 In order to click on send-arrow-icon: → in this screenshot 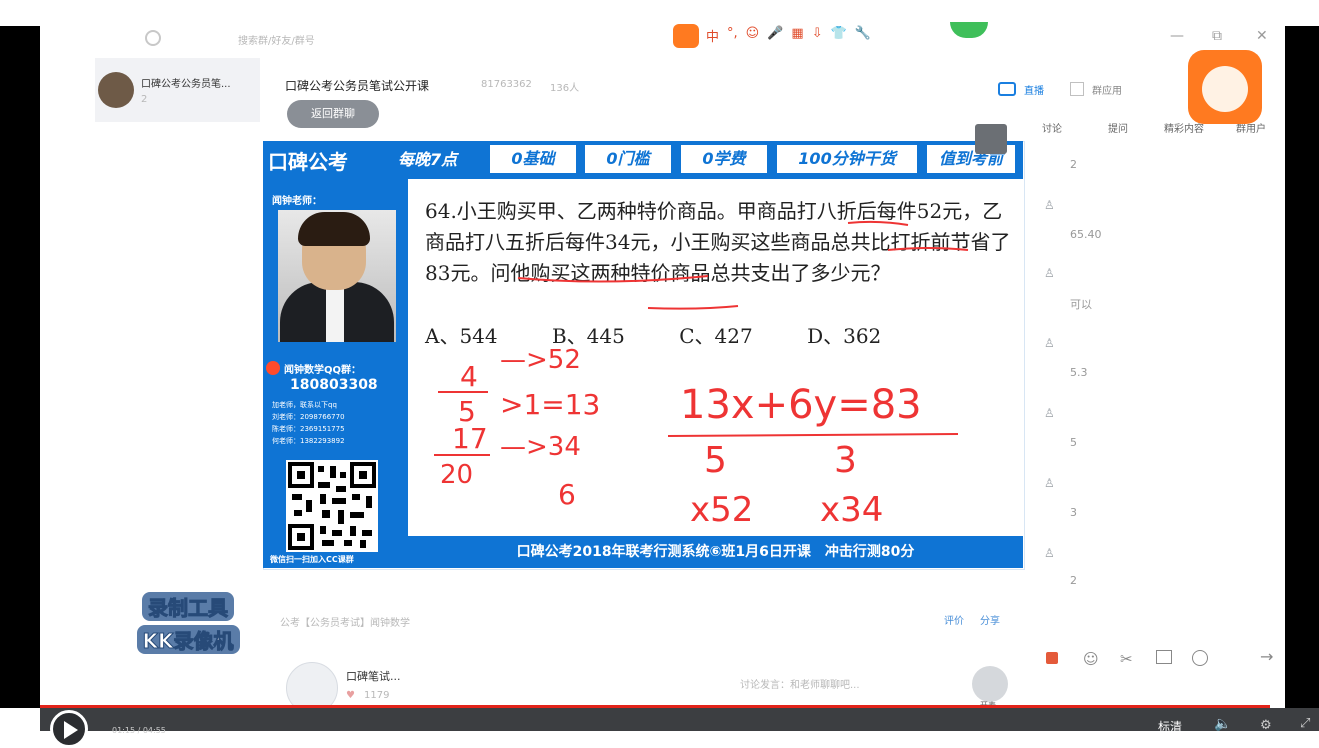, I will do `click(1266, 656)`.